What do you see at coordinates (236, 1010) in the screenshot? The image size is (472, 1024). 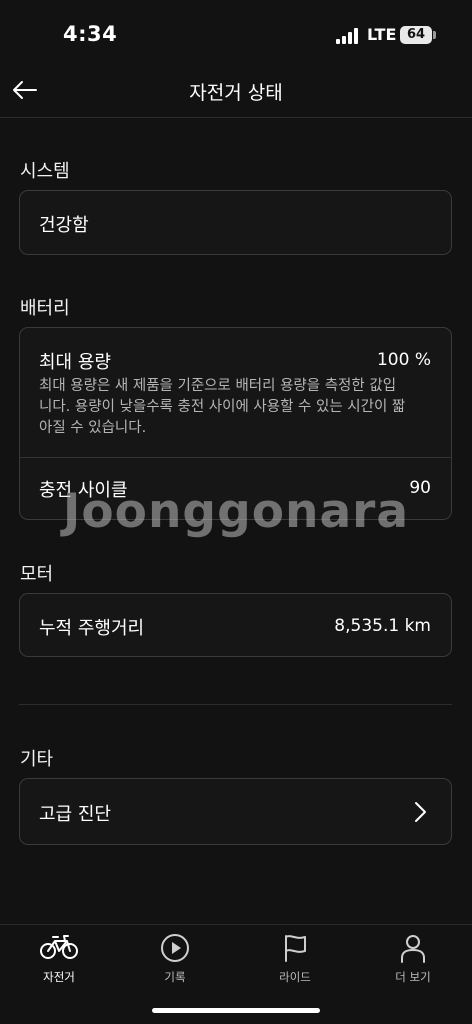 I see `home-indicator` at bounding box center [236, 1010].